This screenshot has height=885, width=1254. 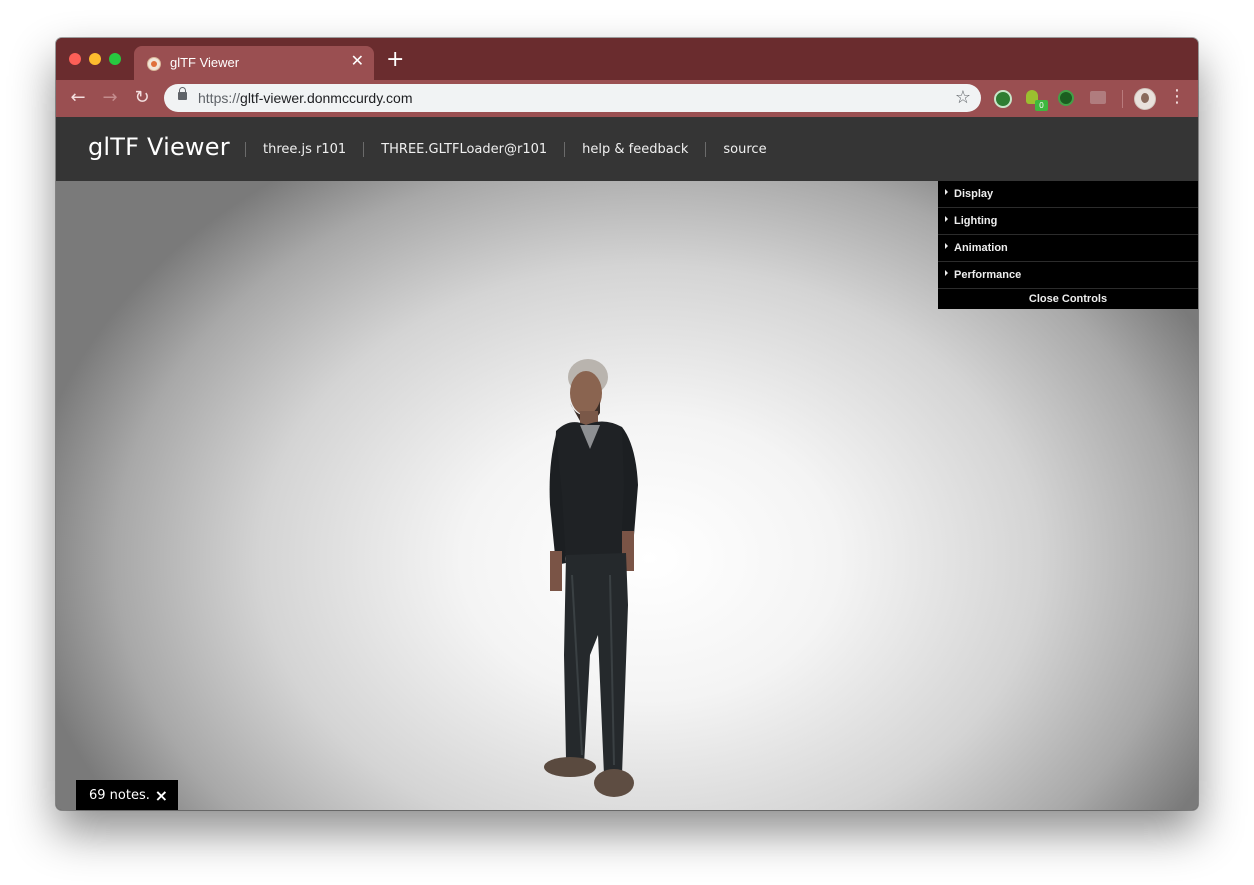 What do you see at coordinates (182, 93) in the screenshot?
I see `lock-icon` at bounding box center [182, 93].